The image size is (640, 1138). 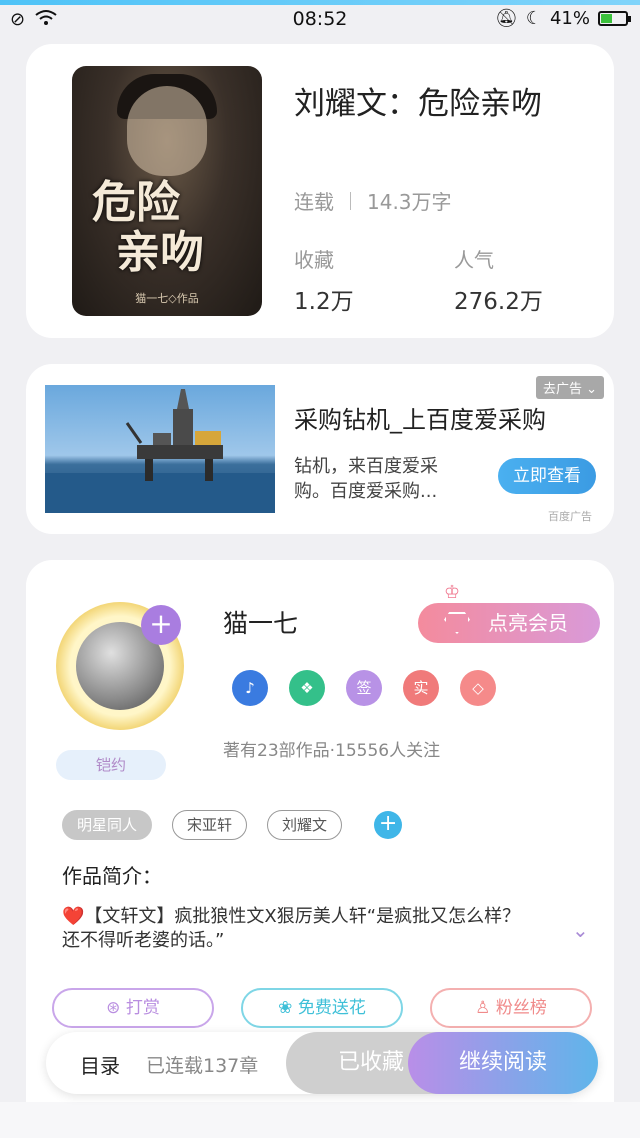 I want to click on battery-icon, so click(x=614, y=18).